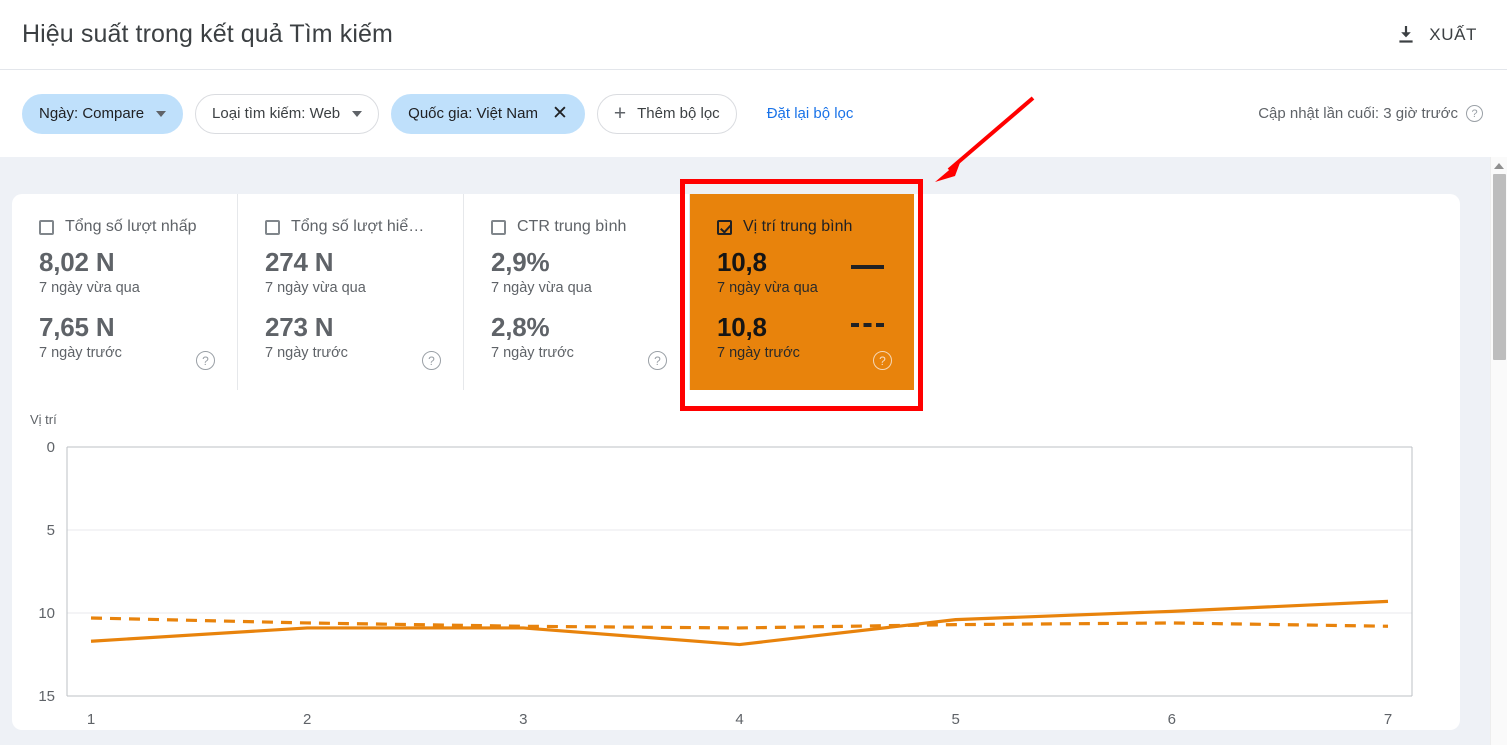  What do you see at coordinates (523, 719) in the screenshot?
I see `chart-x-tick: 3` at bounding box center [523, 719].